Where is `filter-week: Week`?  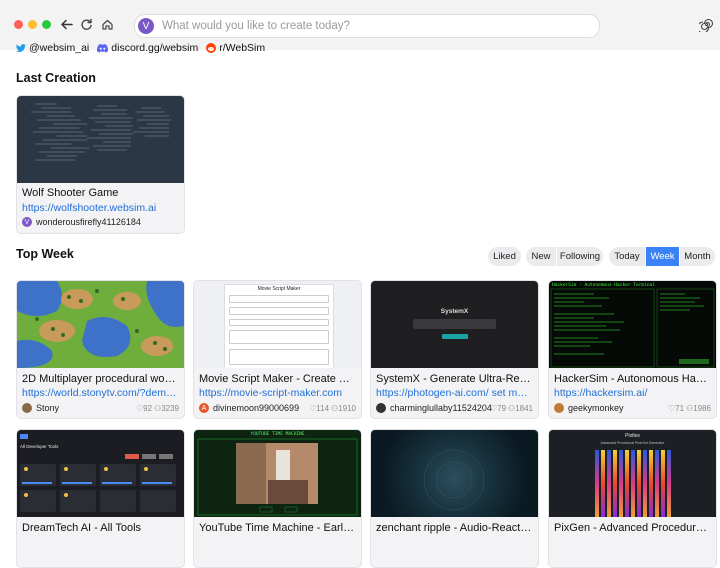 filter-week: Week is located at coordinates (662, 256).